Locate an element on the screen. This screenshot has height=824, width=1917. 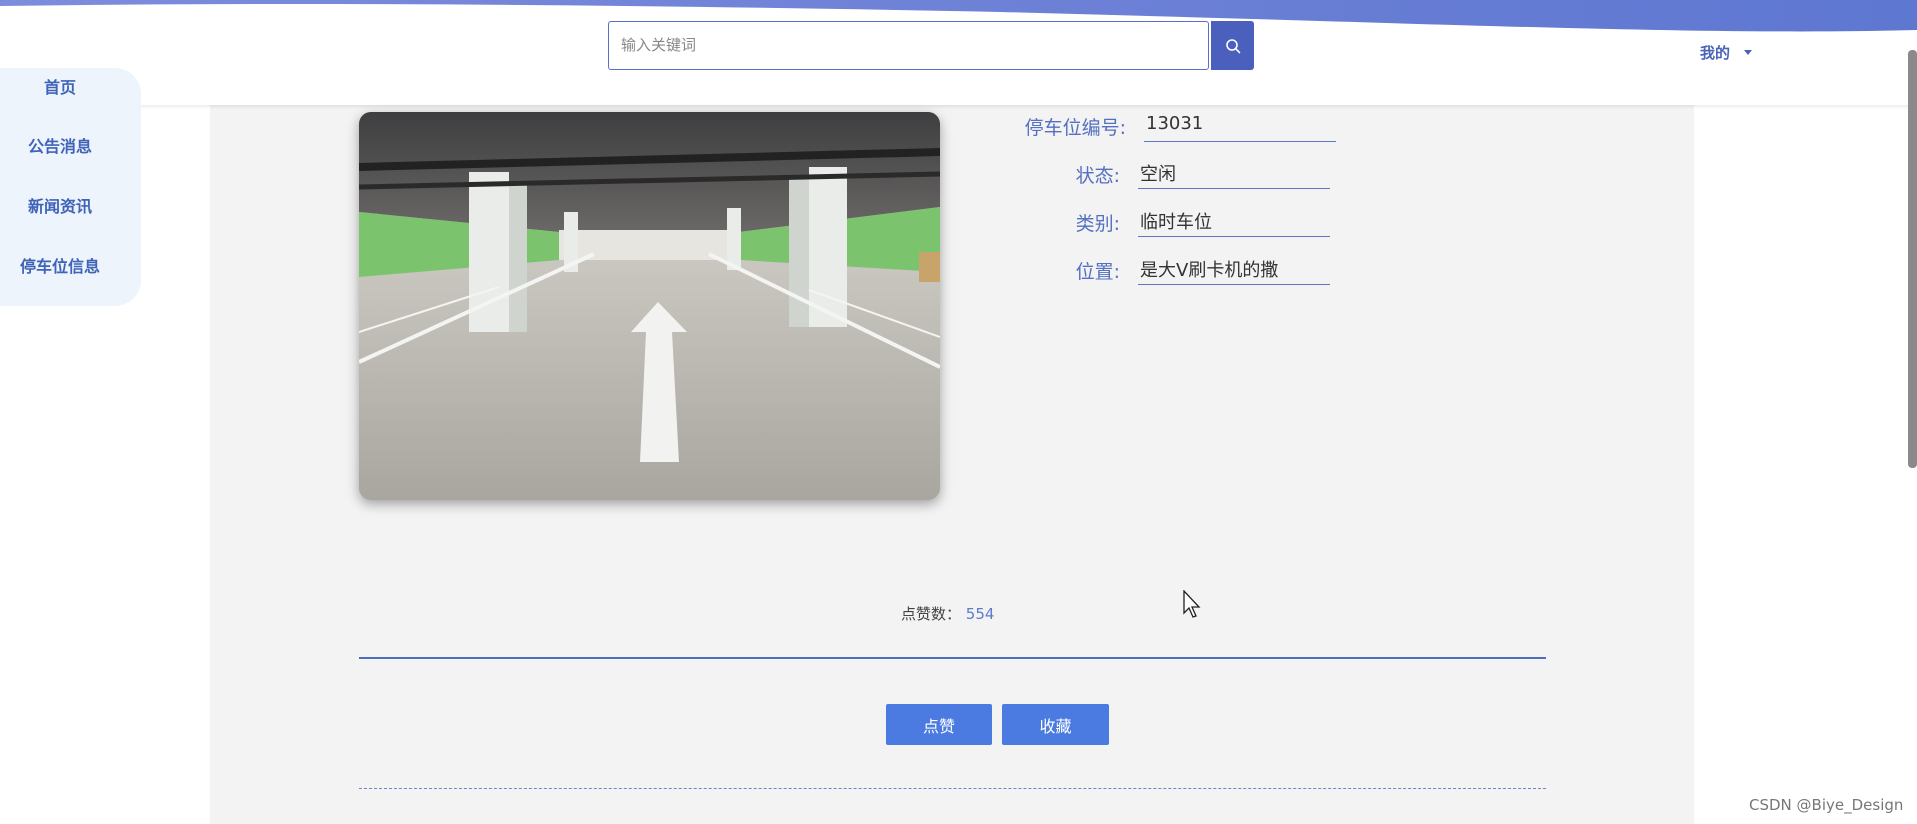
search-input is located at coordinates (909, 45).